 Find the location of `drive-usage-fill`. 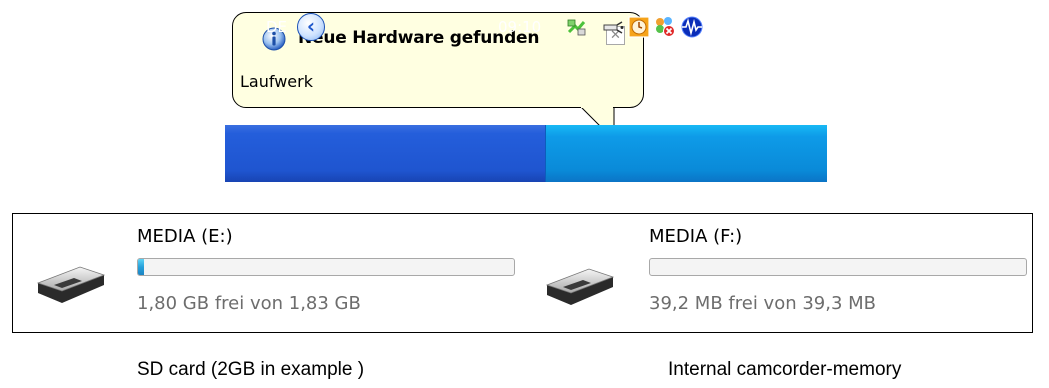

drive-usage-fill is located at coordinates (141, 267).